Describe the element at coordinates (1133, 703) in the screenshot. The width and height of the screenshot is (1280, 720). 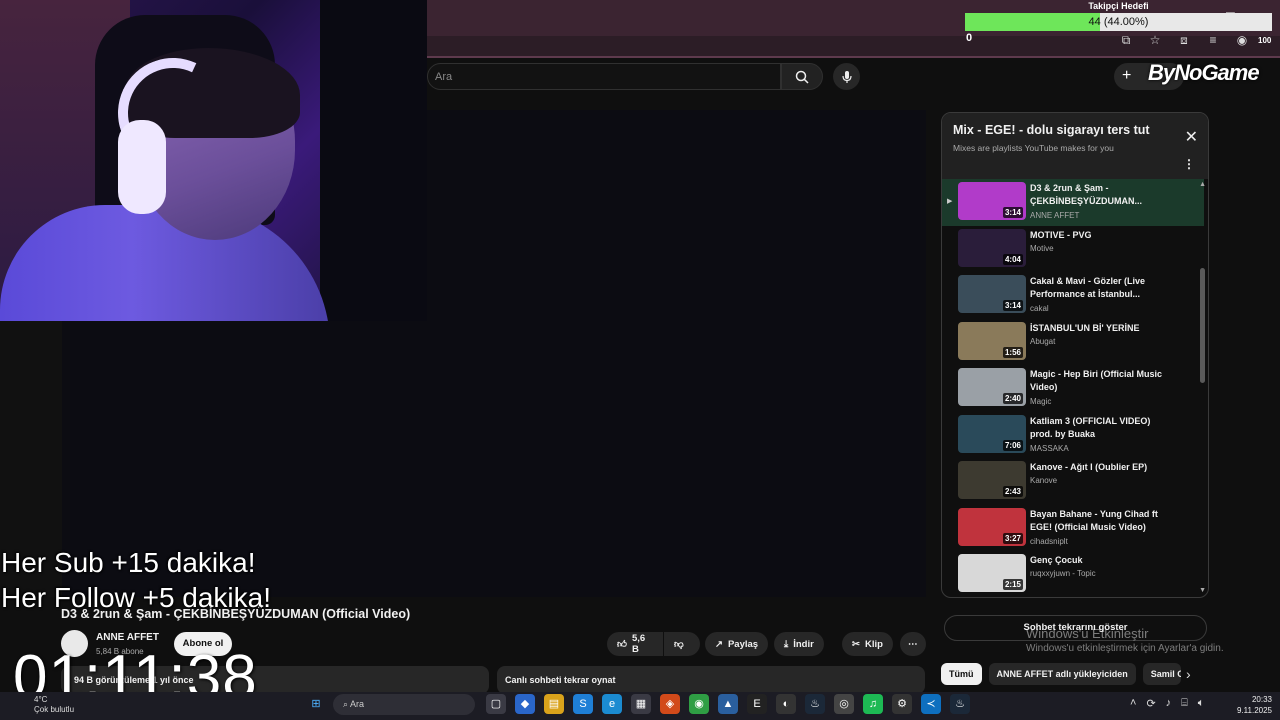
I see `chevron-up-icon: ˄` at that location.